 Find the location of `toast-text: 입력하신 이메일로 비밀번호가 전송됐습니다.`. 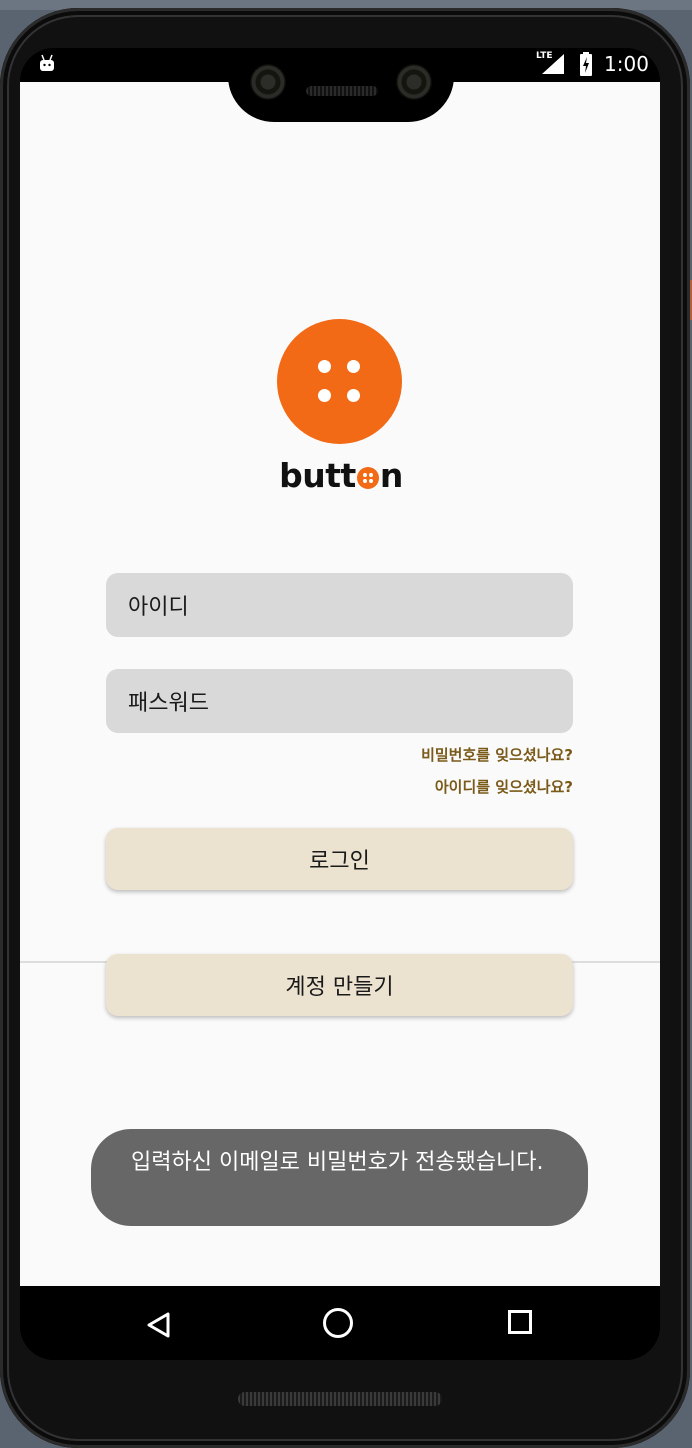

toast-text: 입력하신 이메일로 비밀번호가 전송됐습니다. is located at coordinates (337, 1162).